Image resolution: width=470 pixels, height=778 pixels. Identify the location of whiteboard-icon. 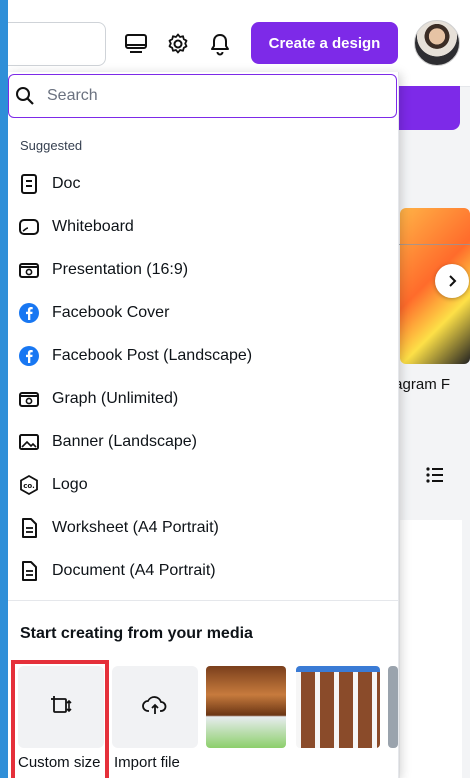
(29, 227).